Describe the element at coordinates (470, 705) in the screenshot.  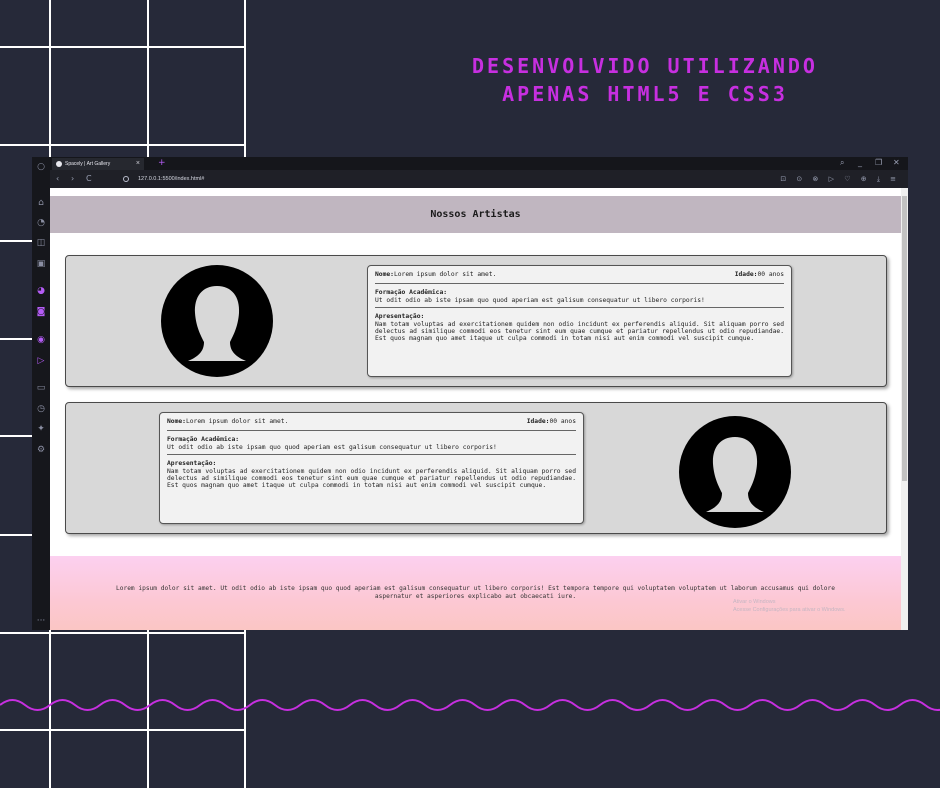
I see `decorative-wave` at that location.